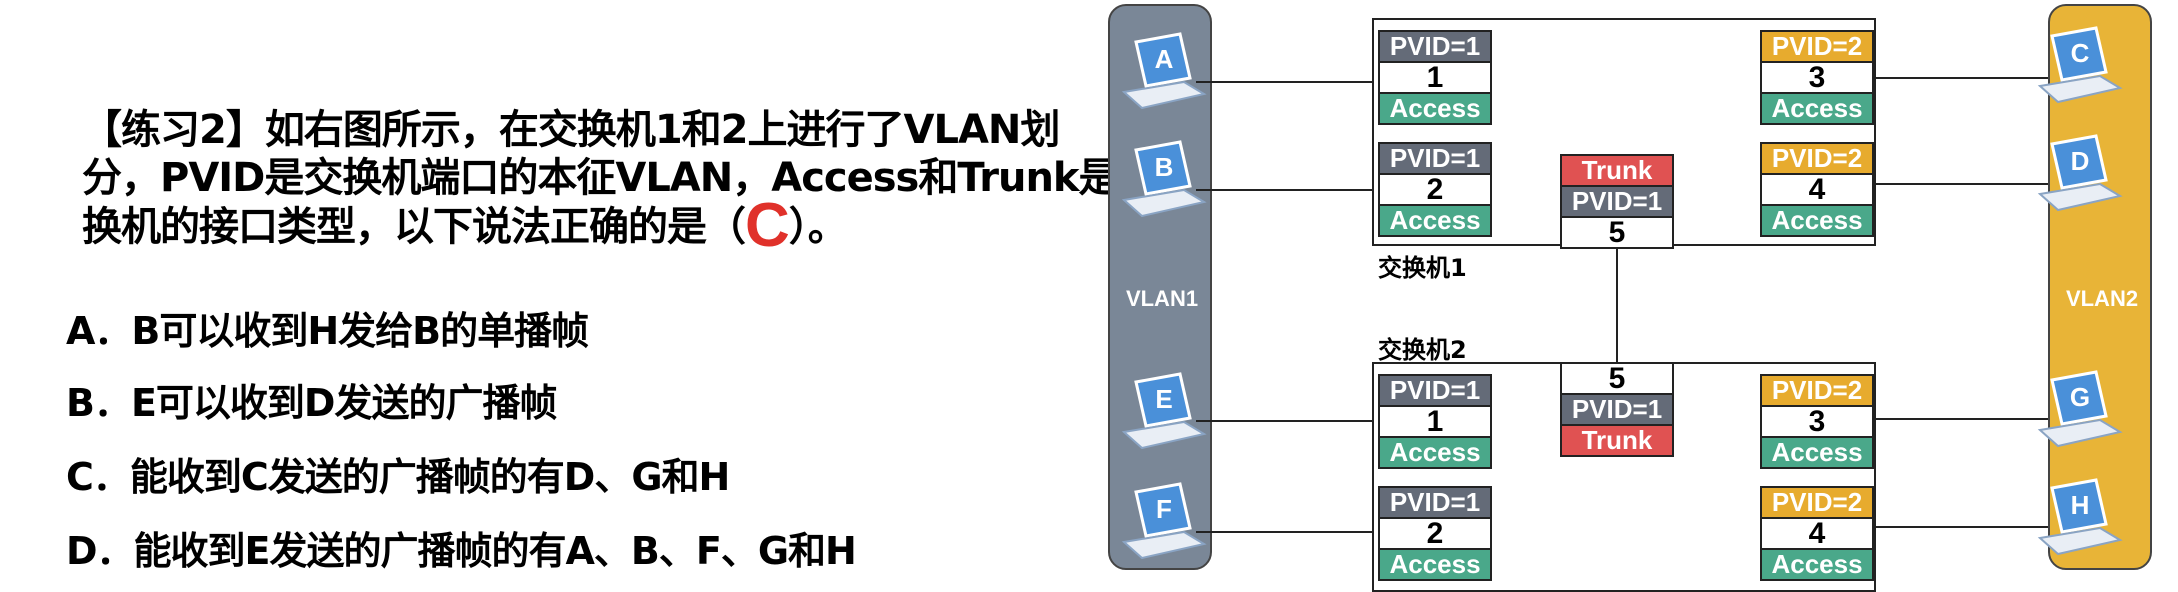 The width and height of the screenshot is (2178, 592). I want to click on laptop-e-icon: E, so click(1164, 416).